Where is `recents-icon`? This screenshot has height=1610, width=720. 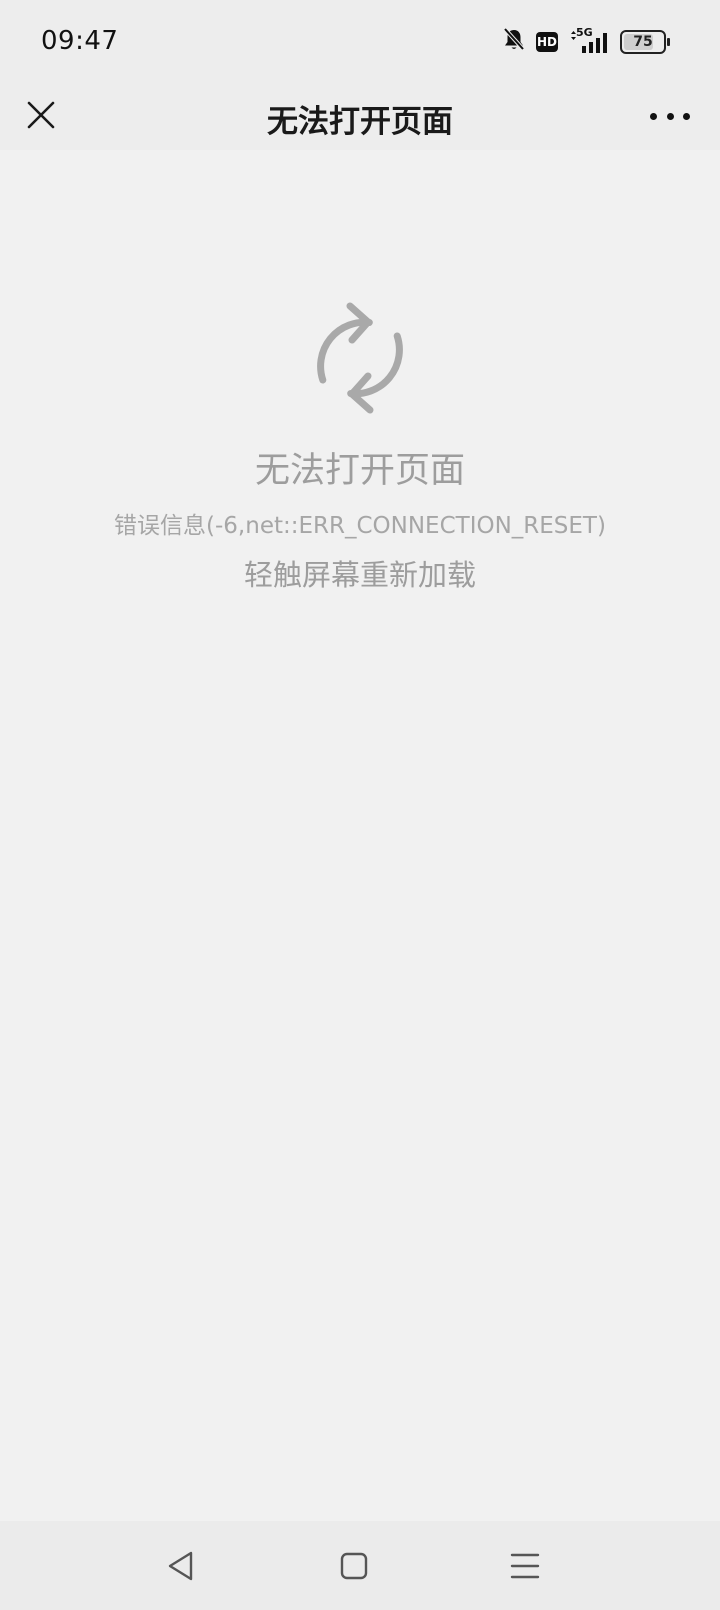 recents-icon is located at coordinates (525, 1566).